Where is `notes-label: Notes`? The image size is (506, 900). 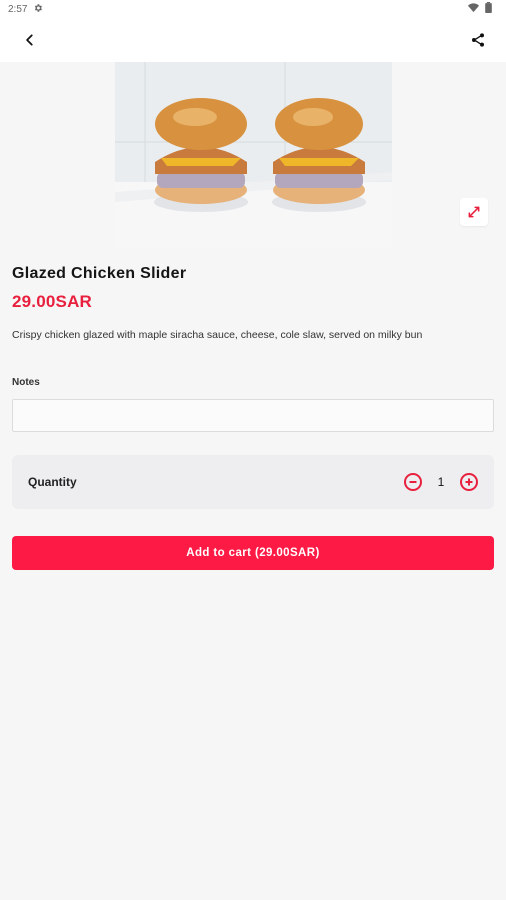
notes-label: Notes is located at coordinates (26, 382).